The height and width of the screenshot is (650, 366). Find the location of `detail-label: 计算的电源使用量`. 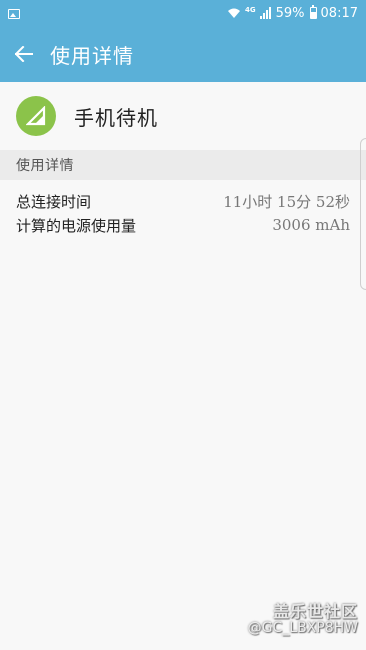

detail-label: 计算的电源使用量 is located at coordinates (76, 225).